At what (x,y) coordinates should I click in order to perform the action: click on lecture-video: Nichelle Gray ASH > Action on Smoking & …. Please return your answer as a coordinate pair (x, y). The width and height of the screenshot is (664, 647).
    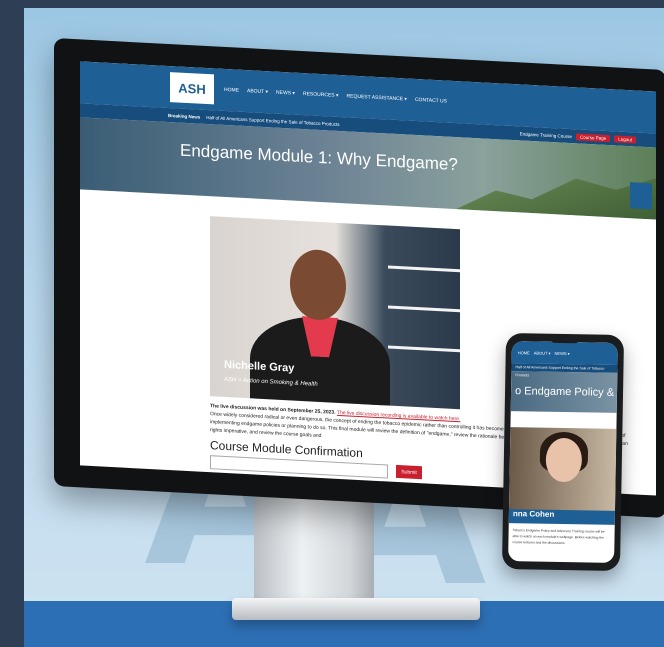
    Looking at the image, I should click on (335, 313).